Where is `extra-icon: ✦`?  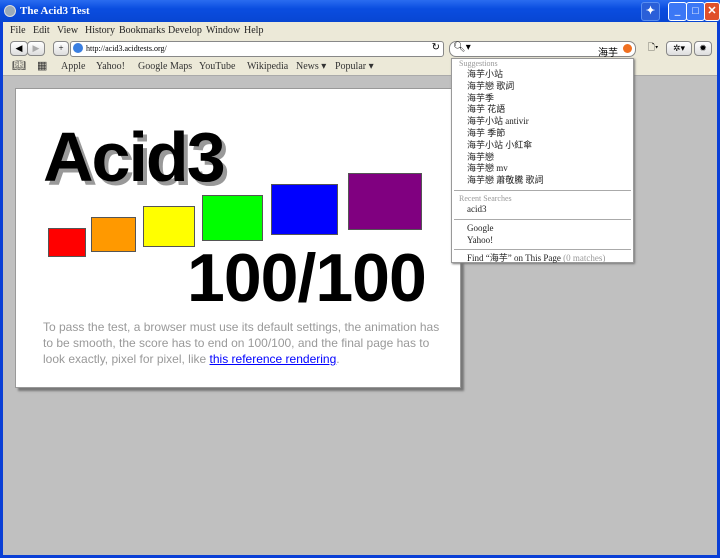
extra-icon: ✦ is located at coordinates (650, 11).